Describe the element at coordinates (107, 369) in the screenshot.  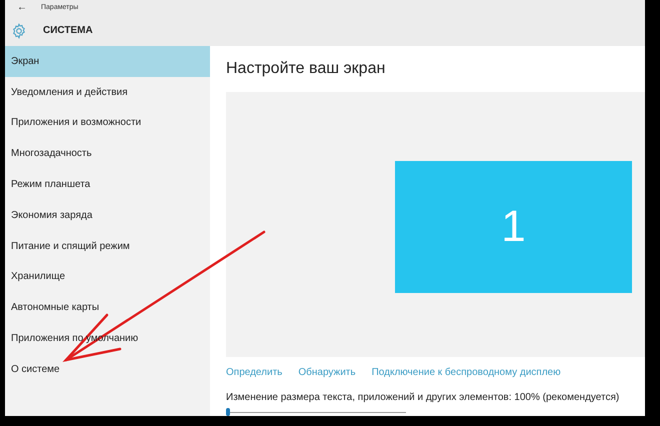
I see `sidebar-item: О системе` at that location.